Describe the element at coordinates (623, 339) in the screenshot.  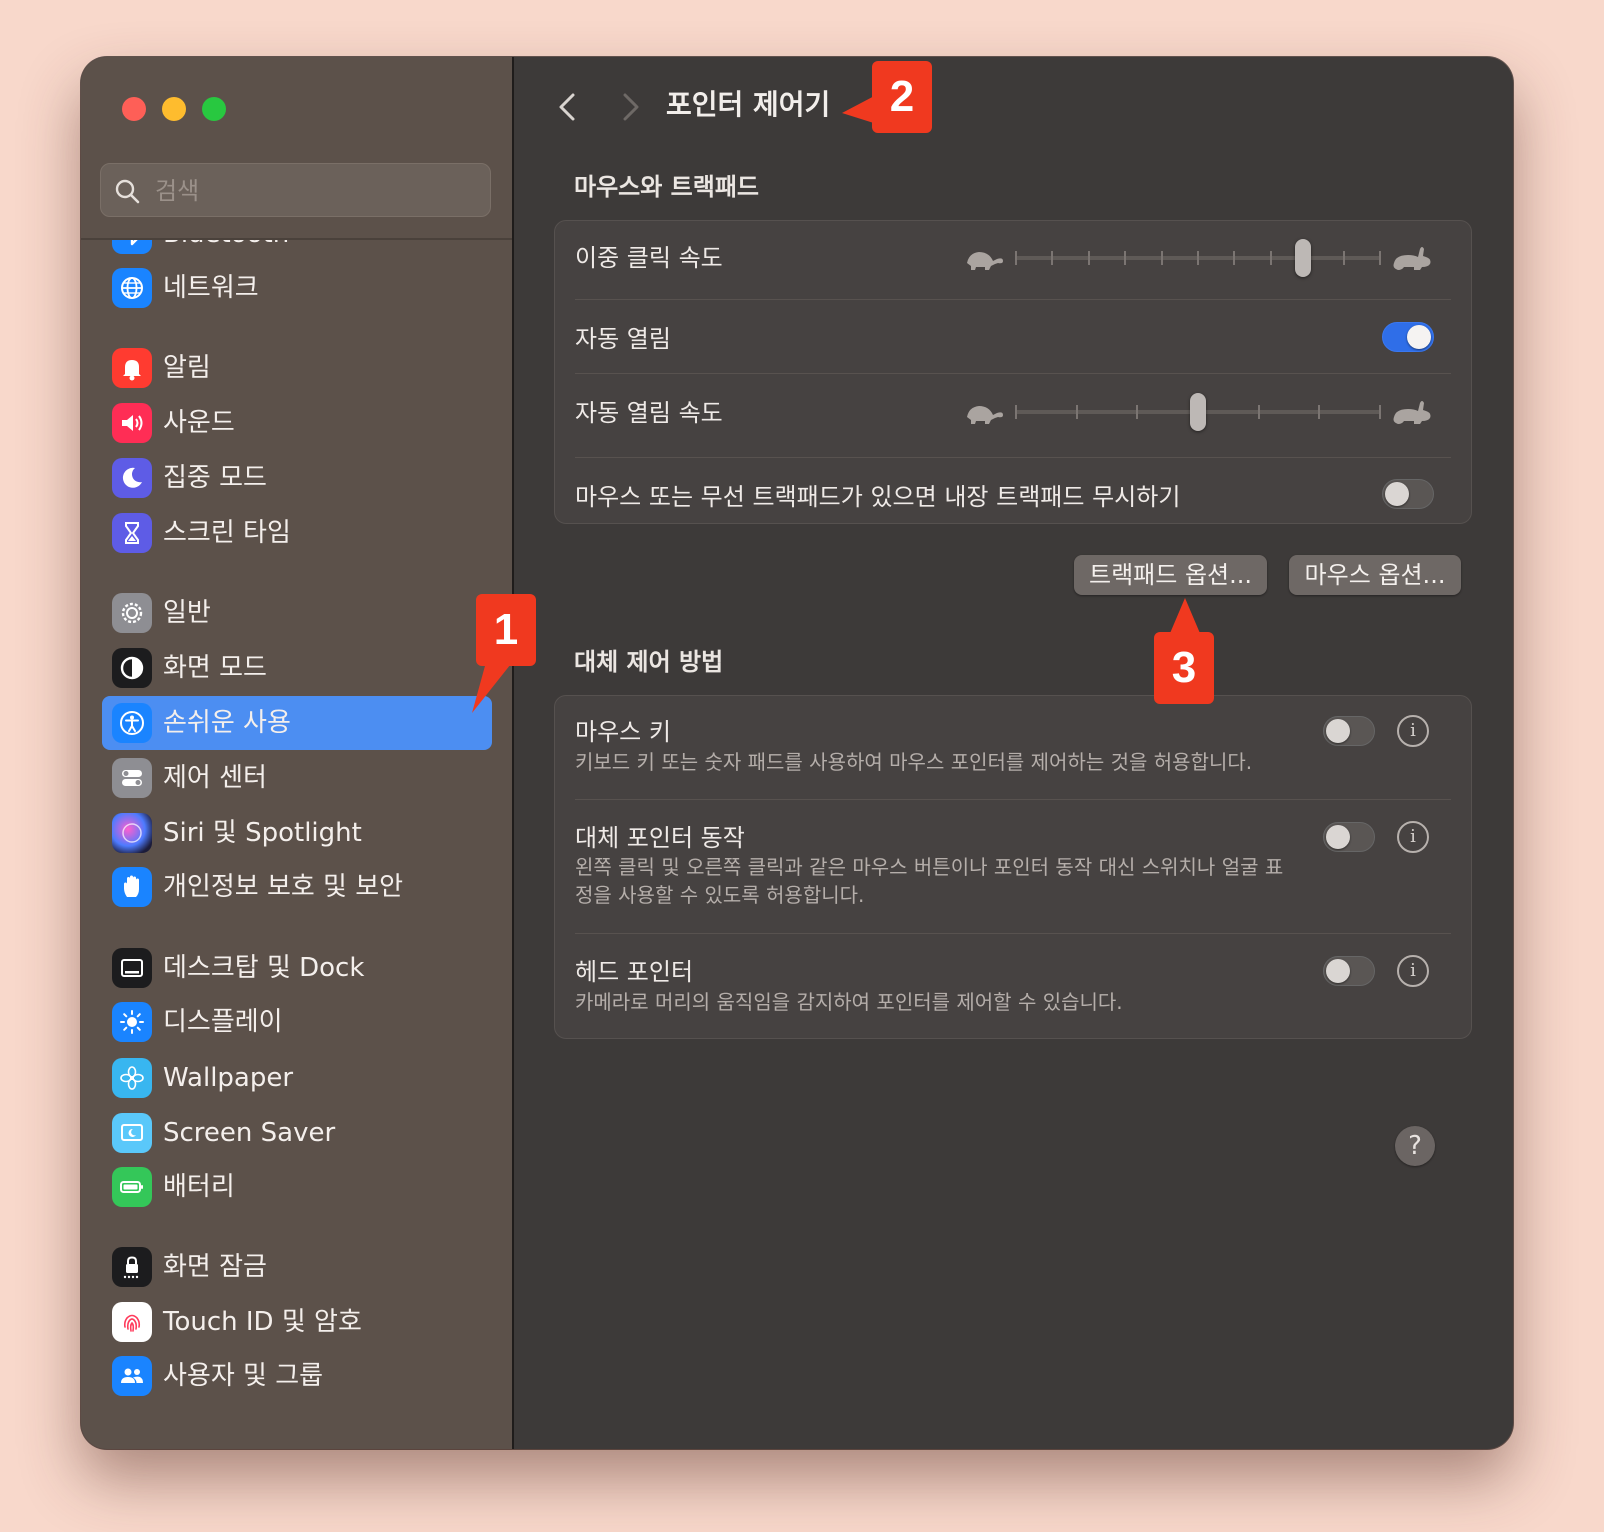
I see `spring-loading-label: 자동 열림` at that location.